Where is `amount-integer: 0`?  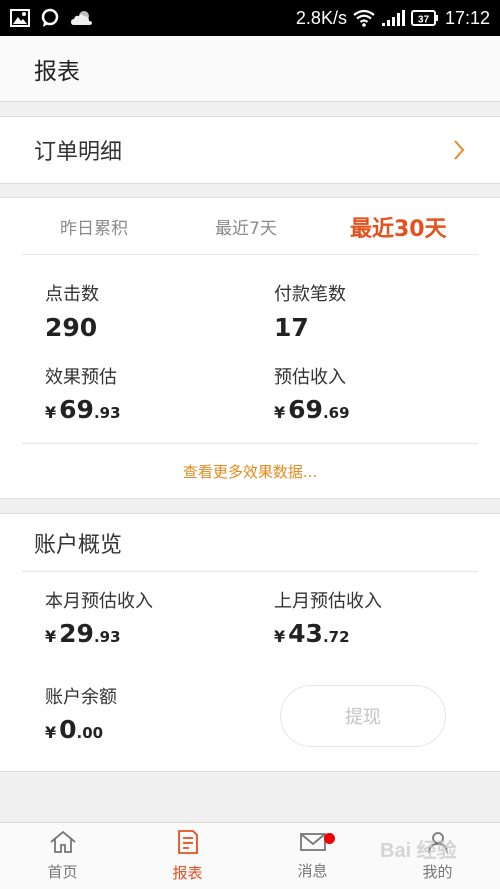 amount-integer: 0 is located at coordinates (68, 729).